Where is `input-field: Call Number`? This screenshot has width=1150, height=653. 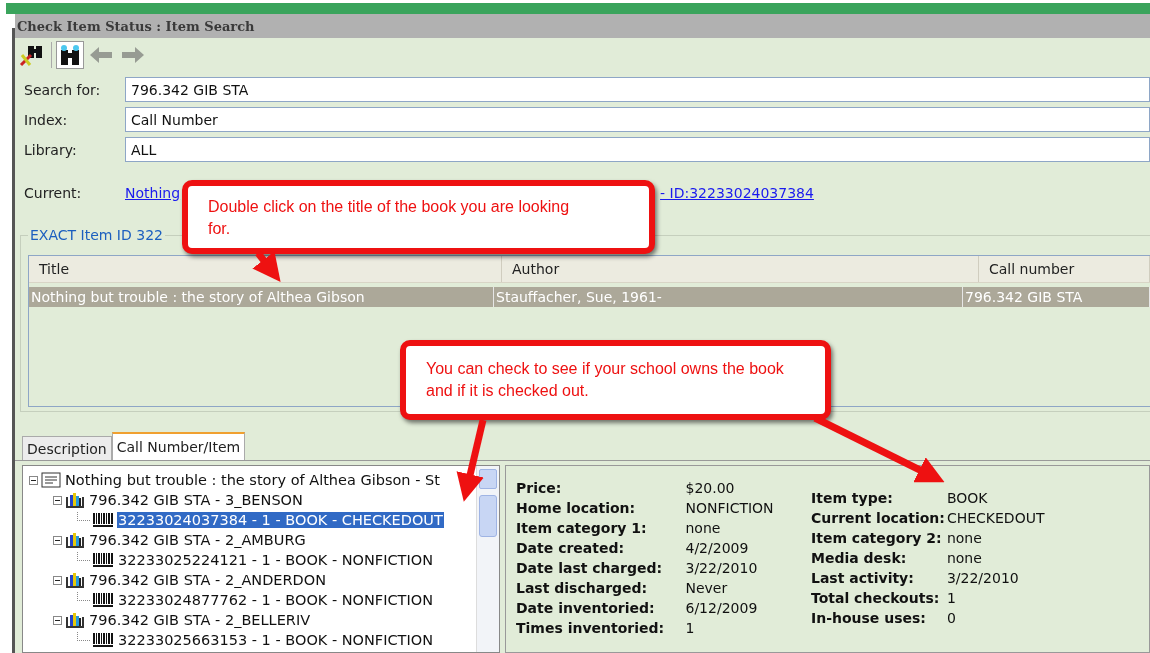
input-field: Call Number is located at coordinates (637, 119).